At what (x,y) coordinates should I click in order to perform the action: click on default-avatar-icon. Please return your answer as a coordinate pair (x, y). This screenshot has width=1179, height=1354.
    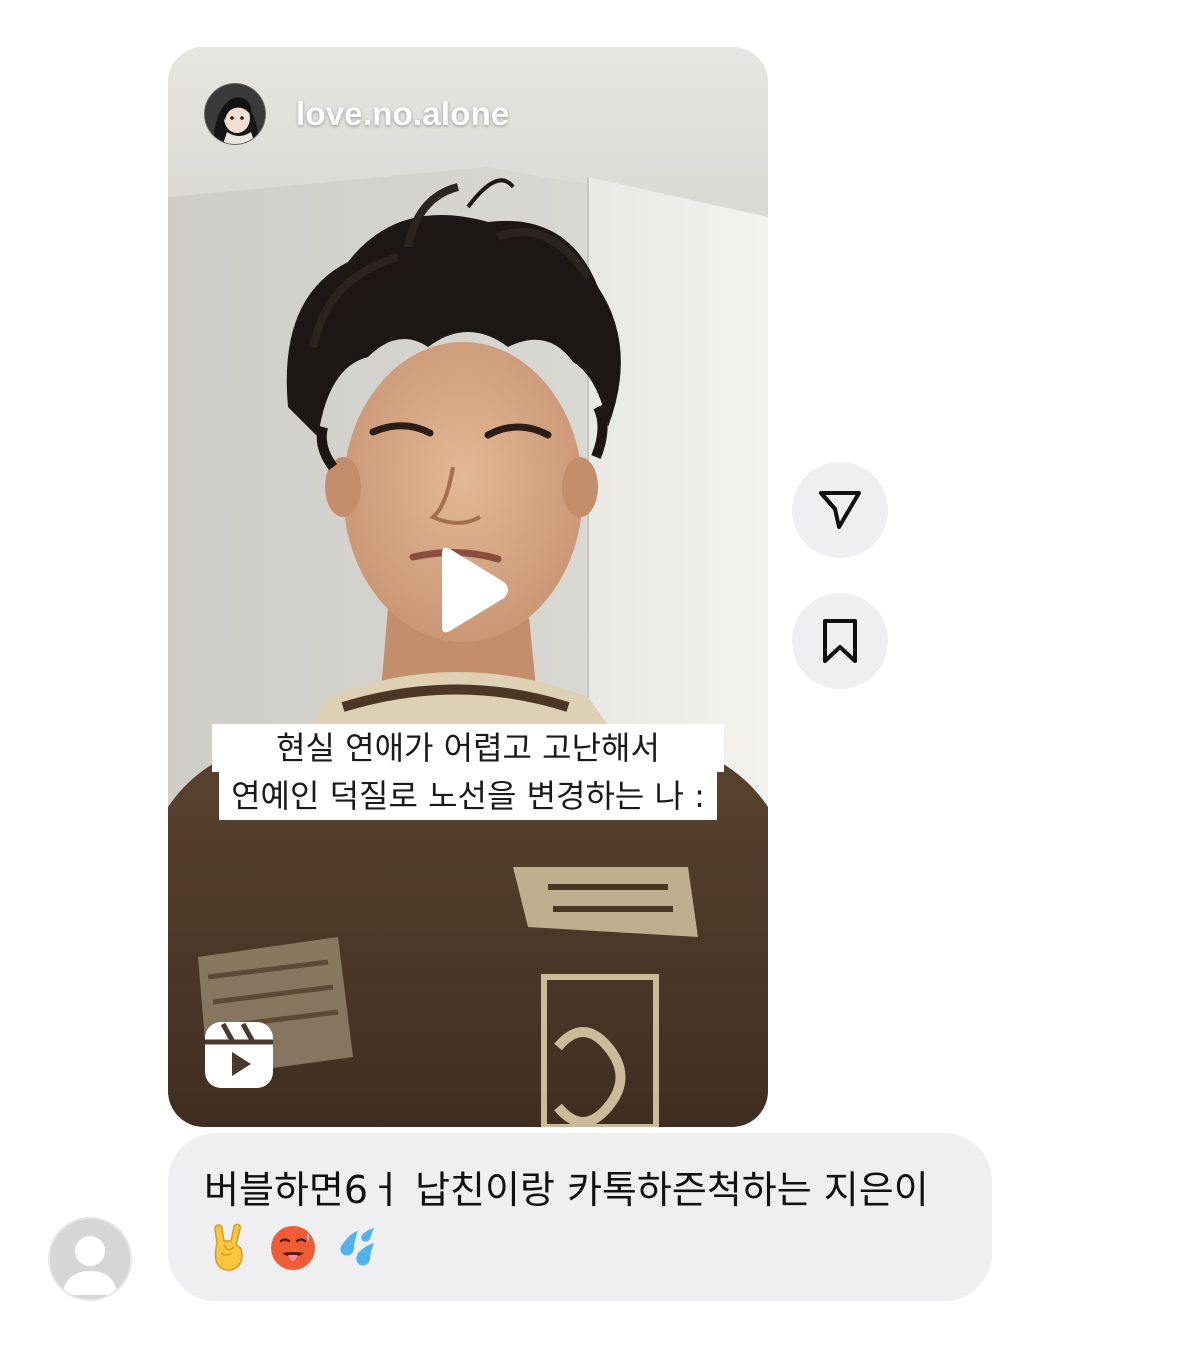
    Looking at the image, I should click on (90, 1259).